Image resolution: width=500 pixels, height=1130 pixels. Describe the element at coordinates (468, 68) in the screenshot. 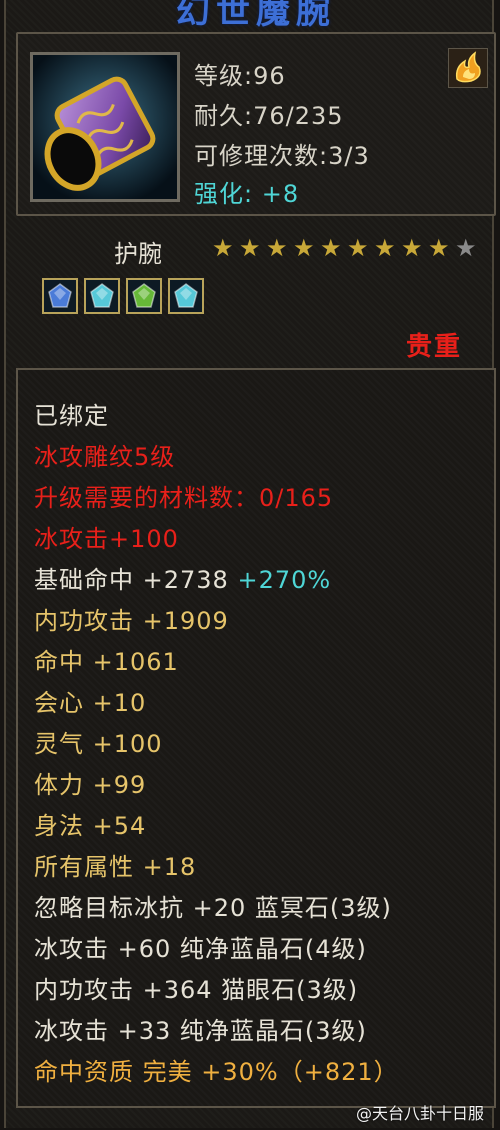

I see `fire-icon` at that location.